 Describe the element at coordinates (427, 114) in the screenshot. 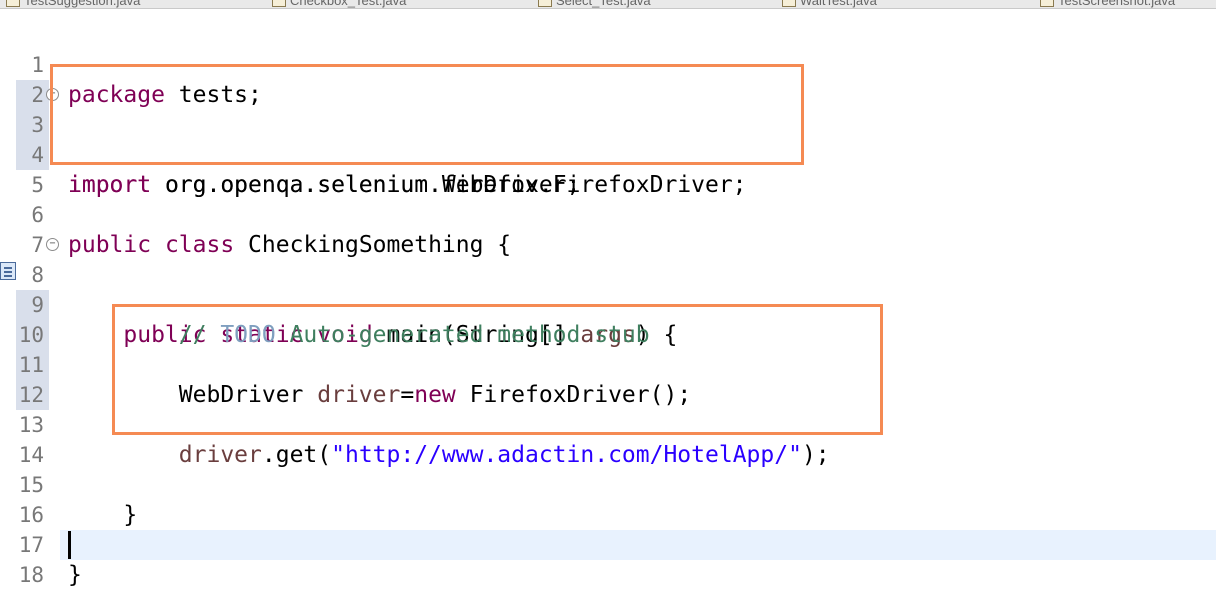

I see `imports-highlight-box` at that location.